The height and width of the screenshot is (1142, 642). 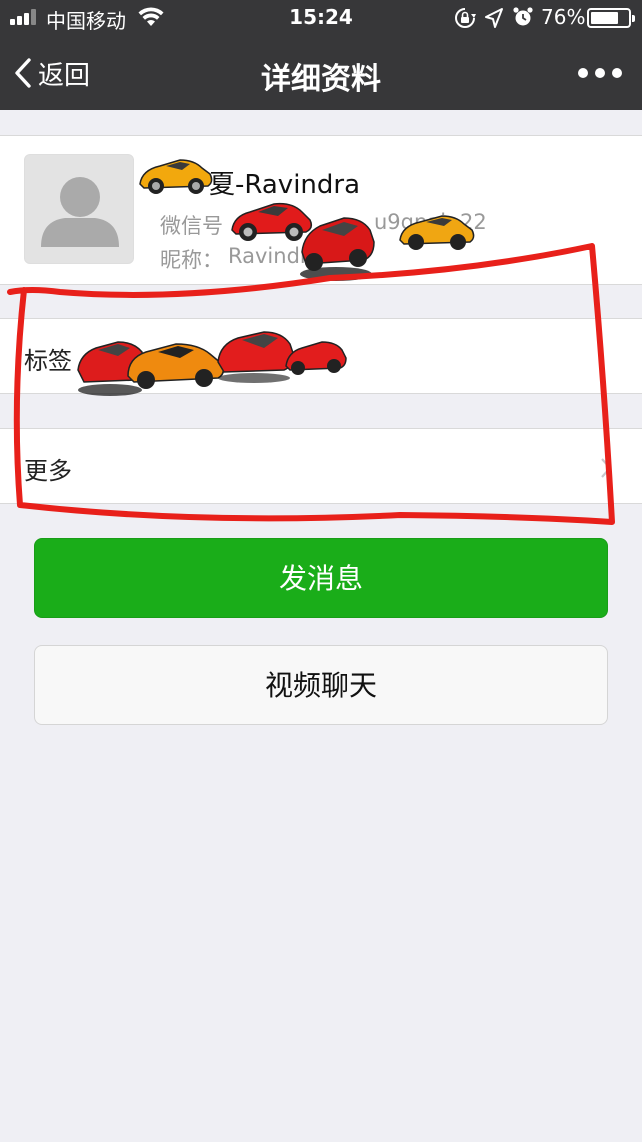 I want to click on more-options-button, so click(x=600, y=73).